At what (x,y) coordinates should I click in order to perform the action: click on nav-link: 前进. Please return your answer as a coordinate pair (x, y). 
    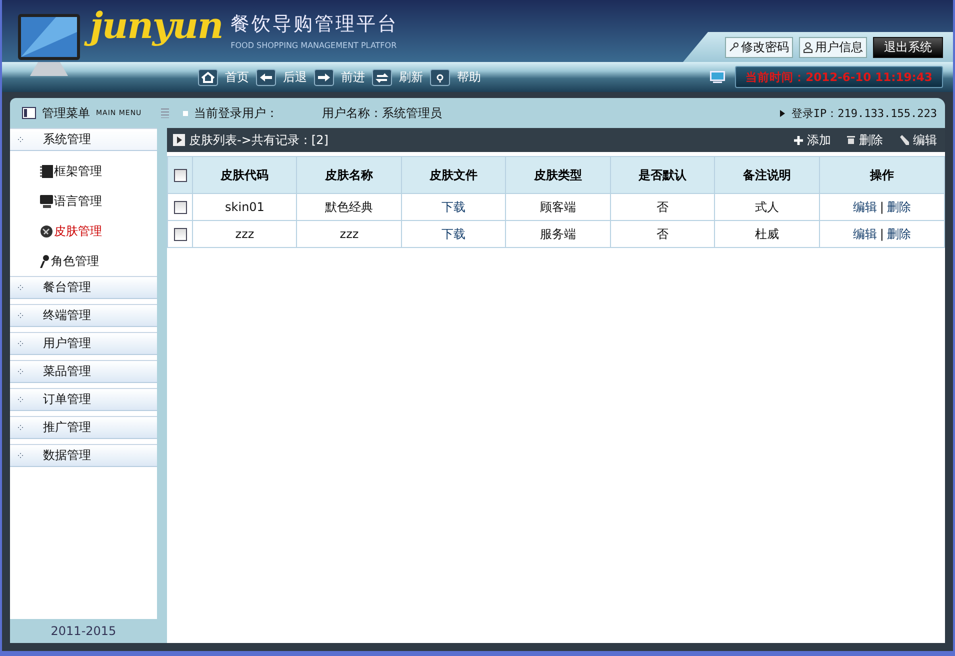
    Looking at the image, I should click on (353, 77).